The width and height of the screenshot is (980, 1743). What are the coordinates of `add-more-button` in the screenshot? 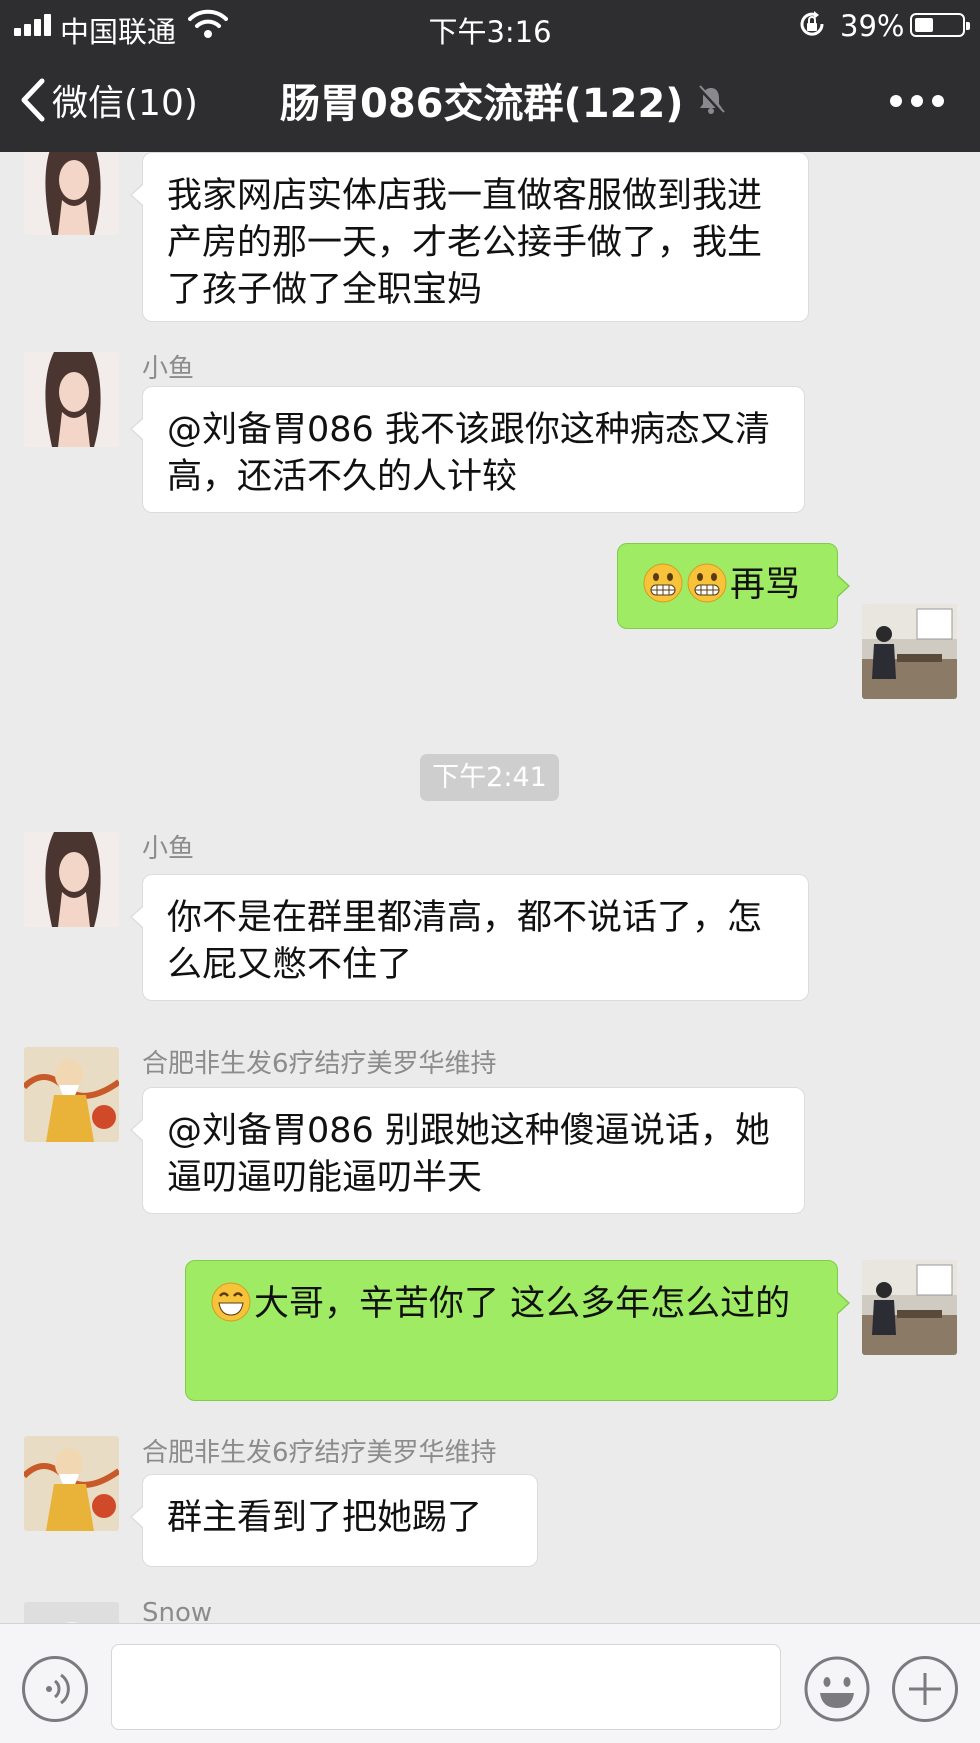 It's located at (925, 1689).